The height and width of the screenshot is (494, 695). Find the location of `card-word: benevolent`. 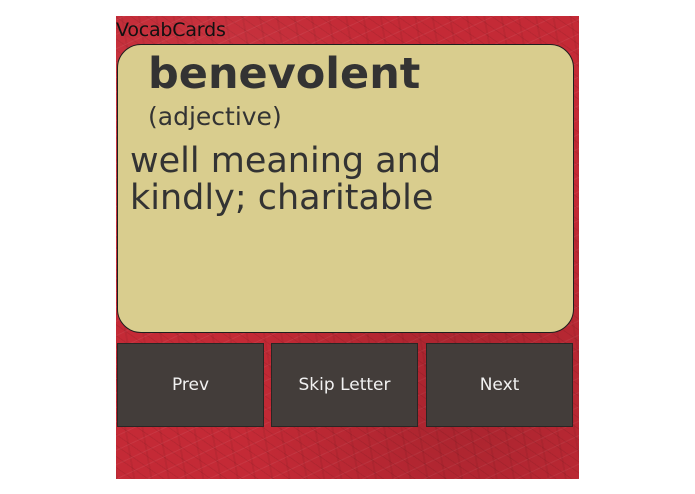

card-word: benevolent is located at coordinates (284, 74).